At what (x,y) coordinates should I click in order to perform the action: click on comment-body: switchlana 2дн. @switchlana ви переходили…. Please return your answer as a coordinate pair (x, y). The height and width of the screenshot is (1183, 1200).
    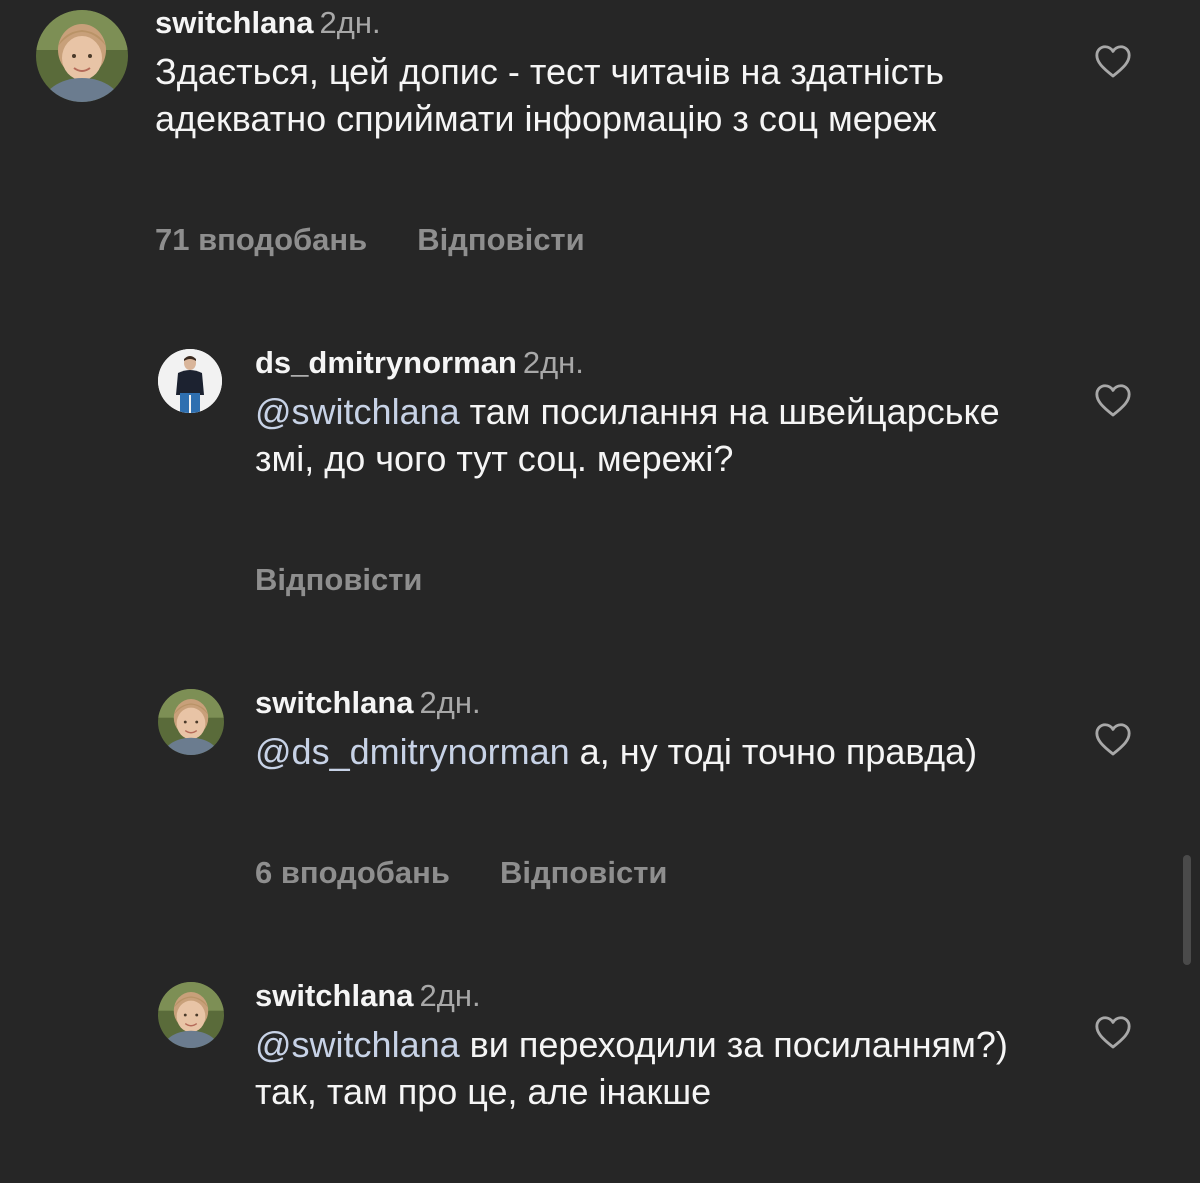
    Looking at the image, I should click on (657, 1046).